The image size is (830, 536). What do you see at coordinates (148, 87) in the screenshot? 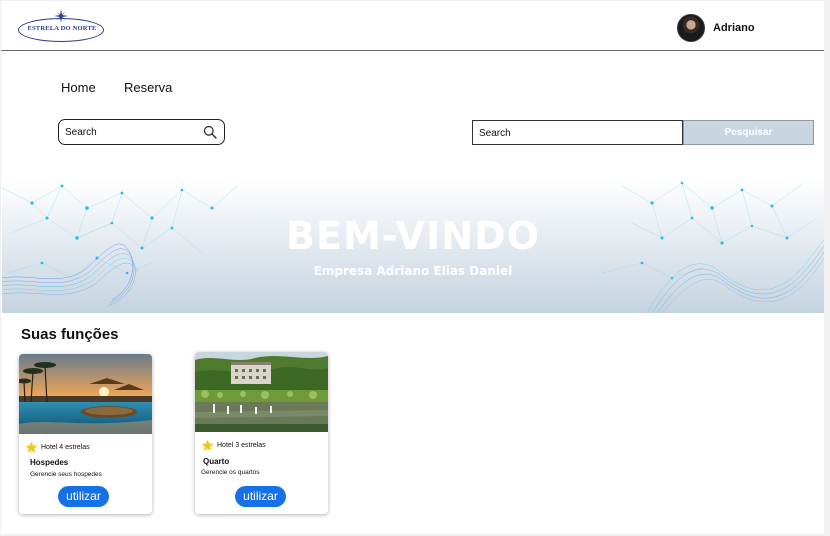
I see `nav-reserva: Reserva` at bounding box center [148, 87].